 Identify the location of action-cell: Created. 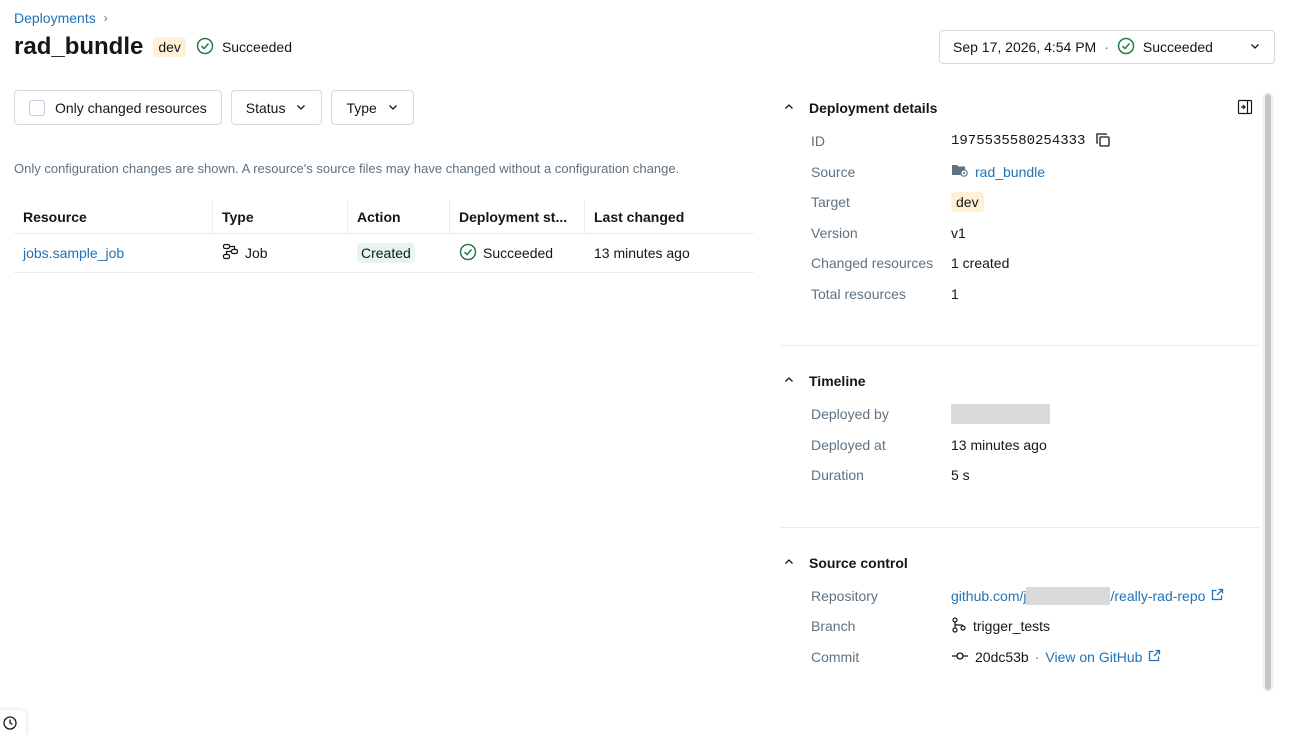
(399, 253).